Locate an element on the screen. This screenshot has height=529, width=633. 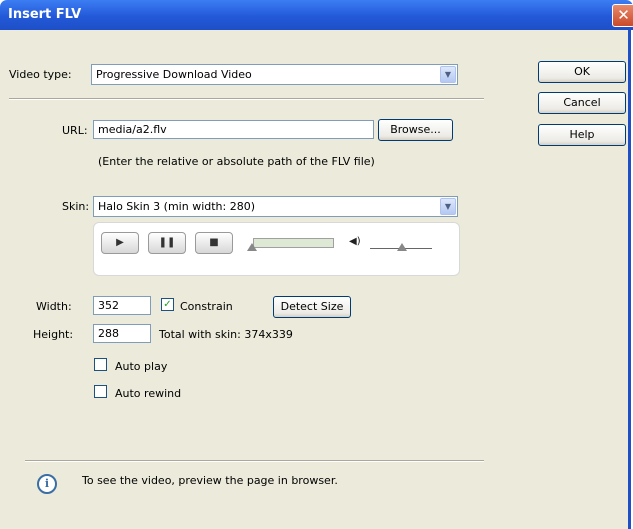
width-input: 352 is located at coordinates (122, 305).